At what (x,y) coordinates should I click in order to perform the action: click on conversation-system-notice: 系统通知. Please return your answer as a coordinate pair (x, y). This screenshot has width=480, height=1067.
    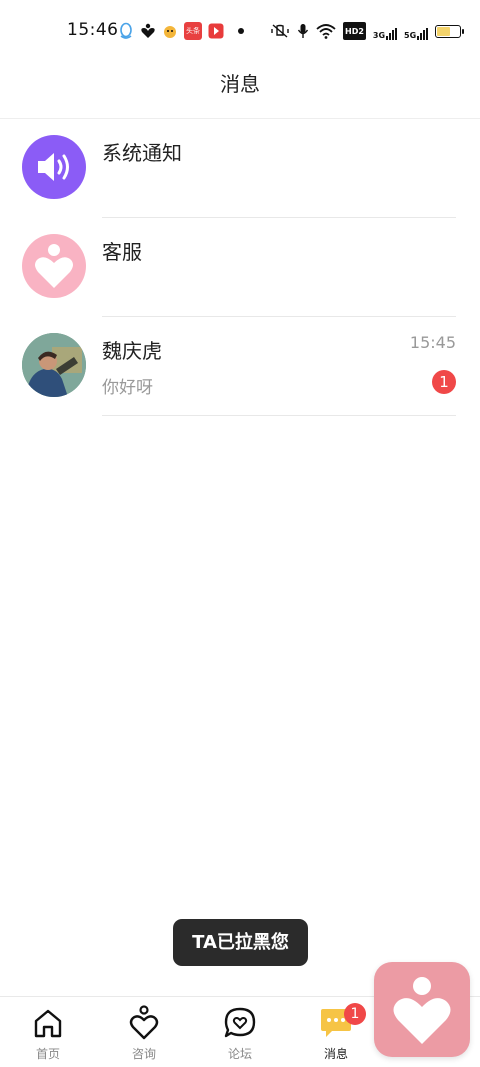
    Looking at the image, I should click on (240, 168).